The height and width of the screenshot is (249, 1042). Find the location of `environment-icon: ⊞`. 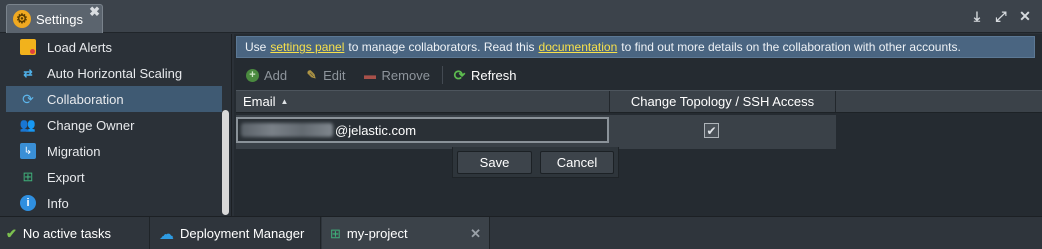

environment-icon: ⊞ is located at coordinates (335, 233).